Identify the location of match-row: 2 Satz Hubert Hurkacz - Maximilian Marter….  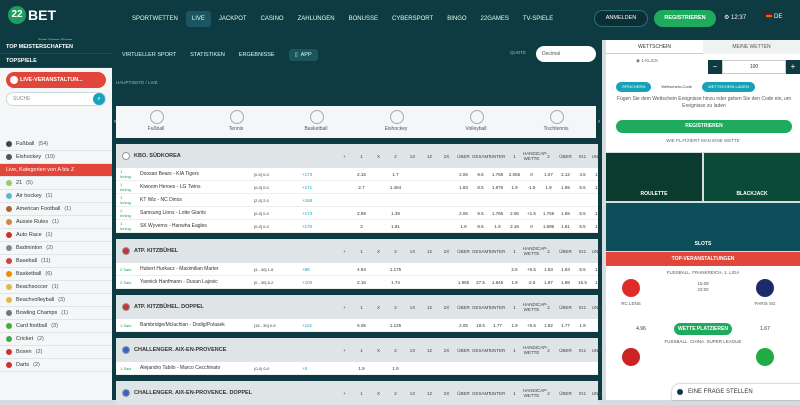
(360, 269).